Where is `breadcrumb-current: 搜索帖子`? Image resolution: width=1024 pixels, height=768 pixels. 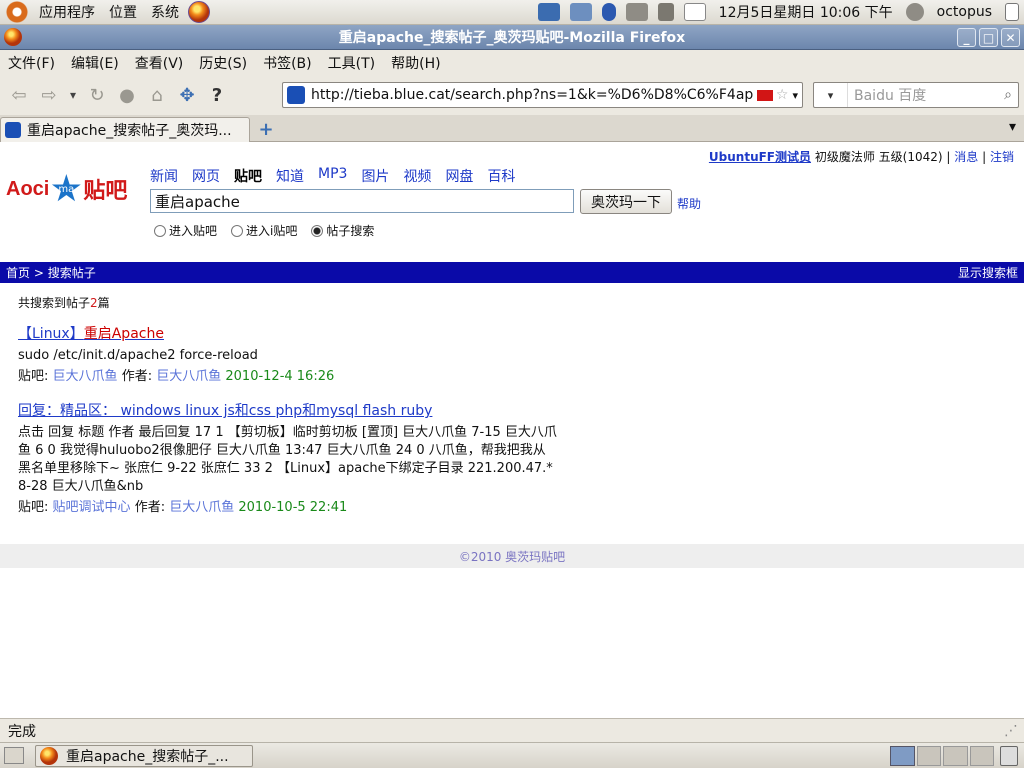 breadcrumb-current: 搜索帖子 is located at coordinates (71, 273).